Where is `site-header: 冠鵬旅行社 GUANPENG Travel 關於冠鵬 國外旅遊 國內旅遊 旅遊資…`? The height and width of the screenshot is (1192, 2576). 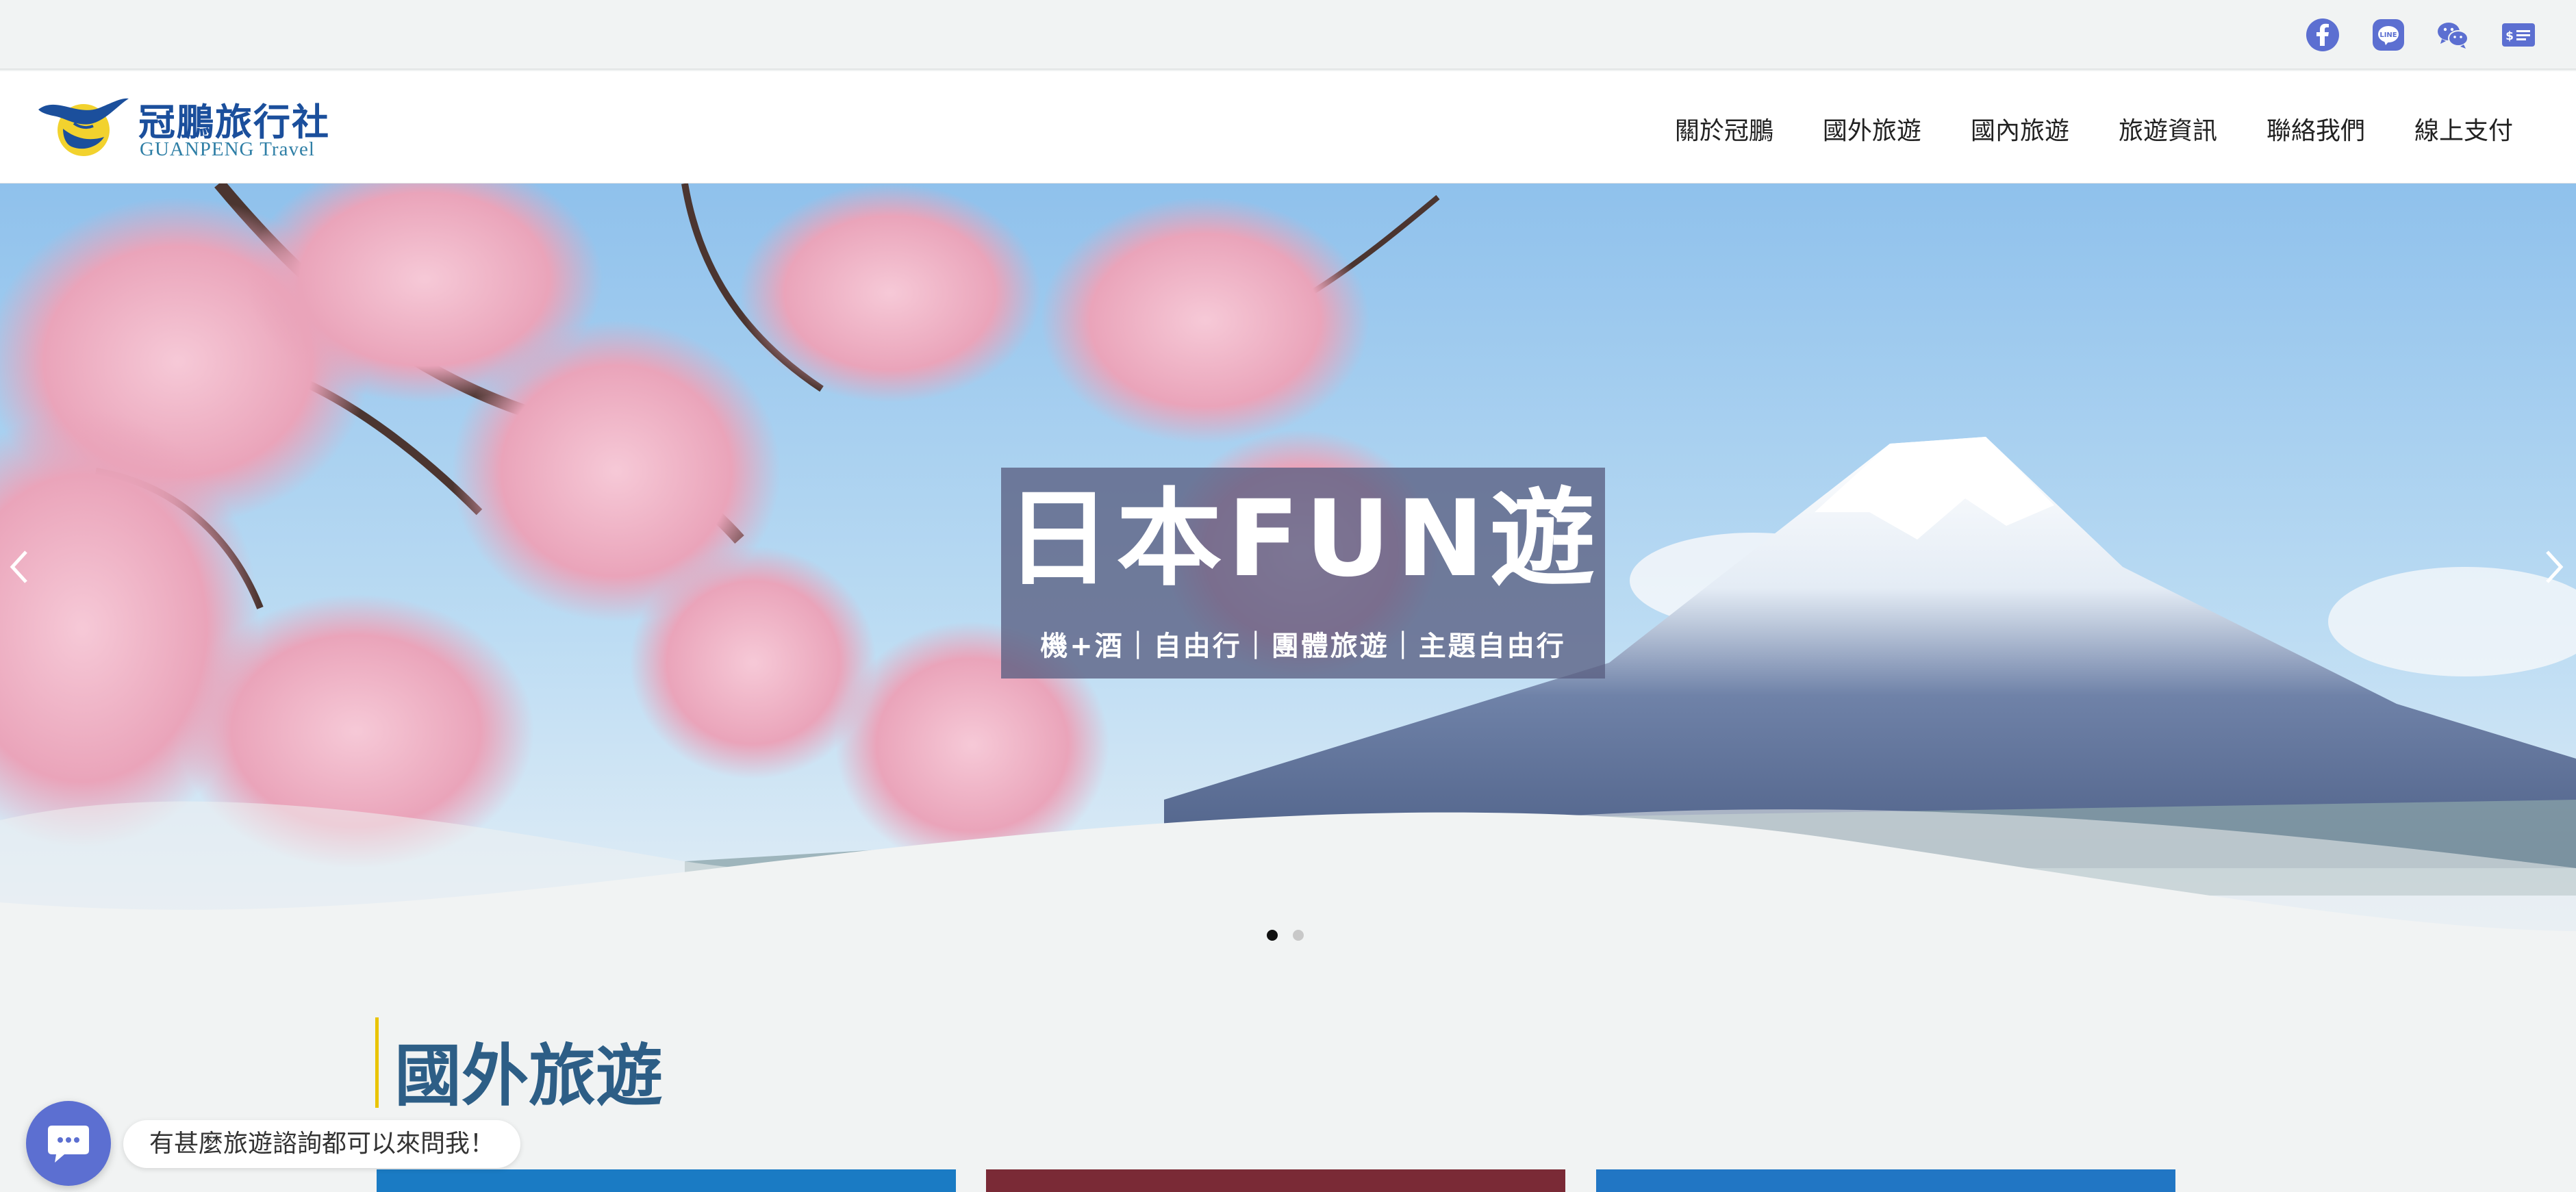 site-header: 冠鵬旅行社 GUANPENG Travel 關於冠鵬 國外旅遊 國內旅遊 旅遊資… is located at coordinates (1288, 127).